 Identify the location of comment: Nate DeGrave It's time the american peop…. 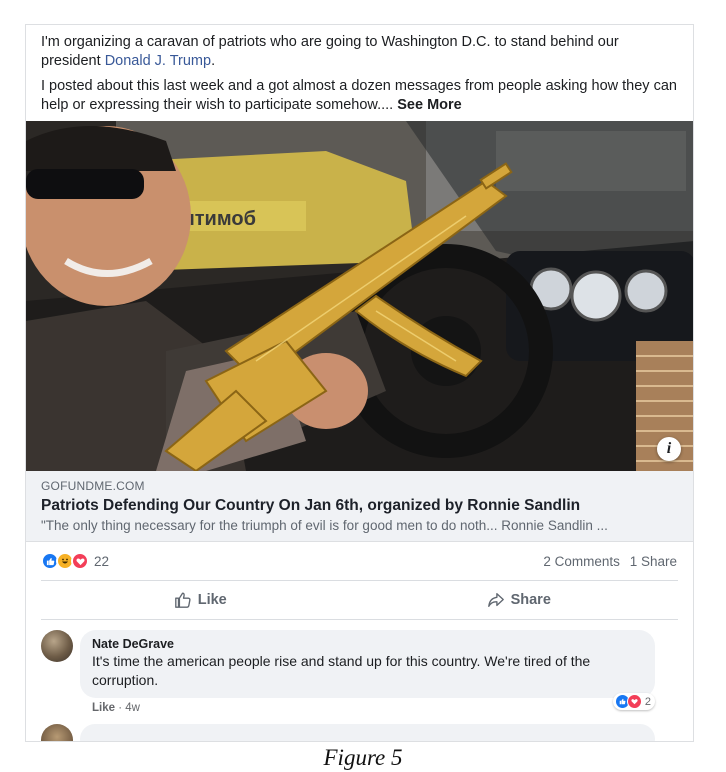
(359, 667).